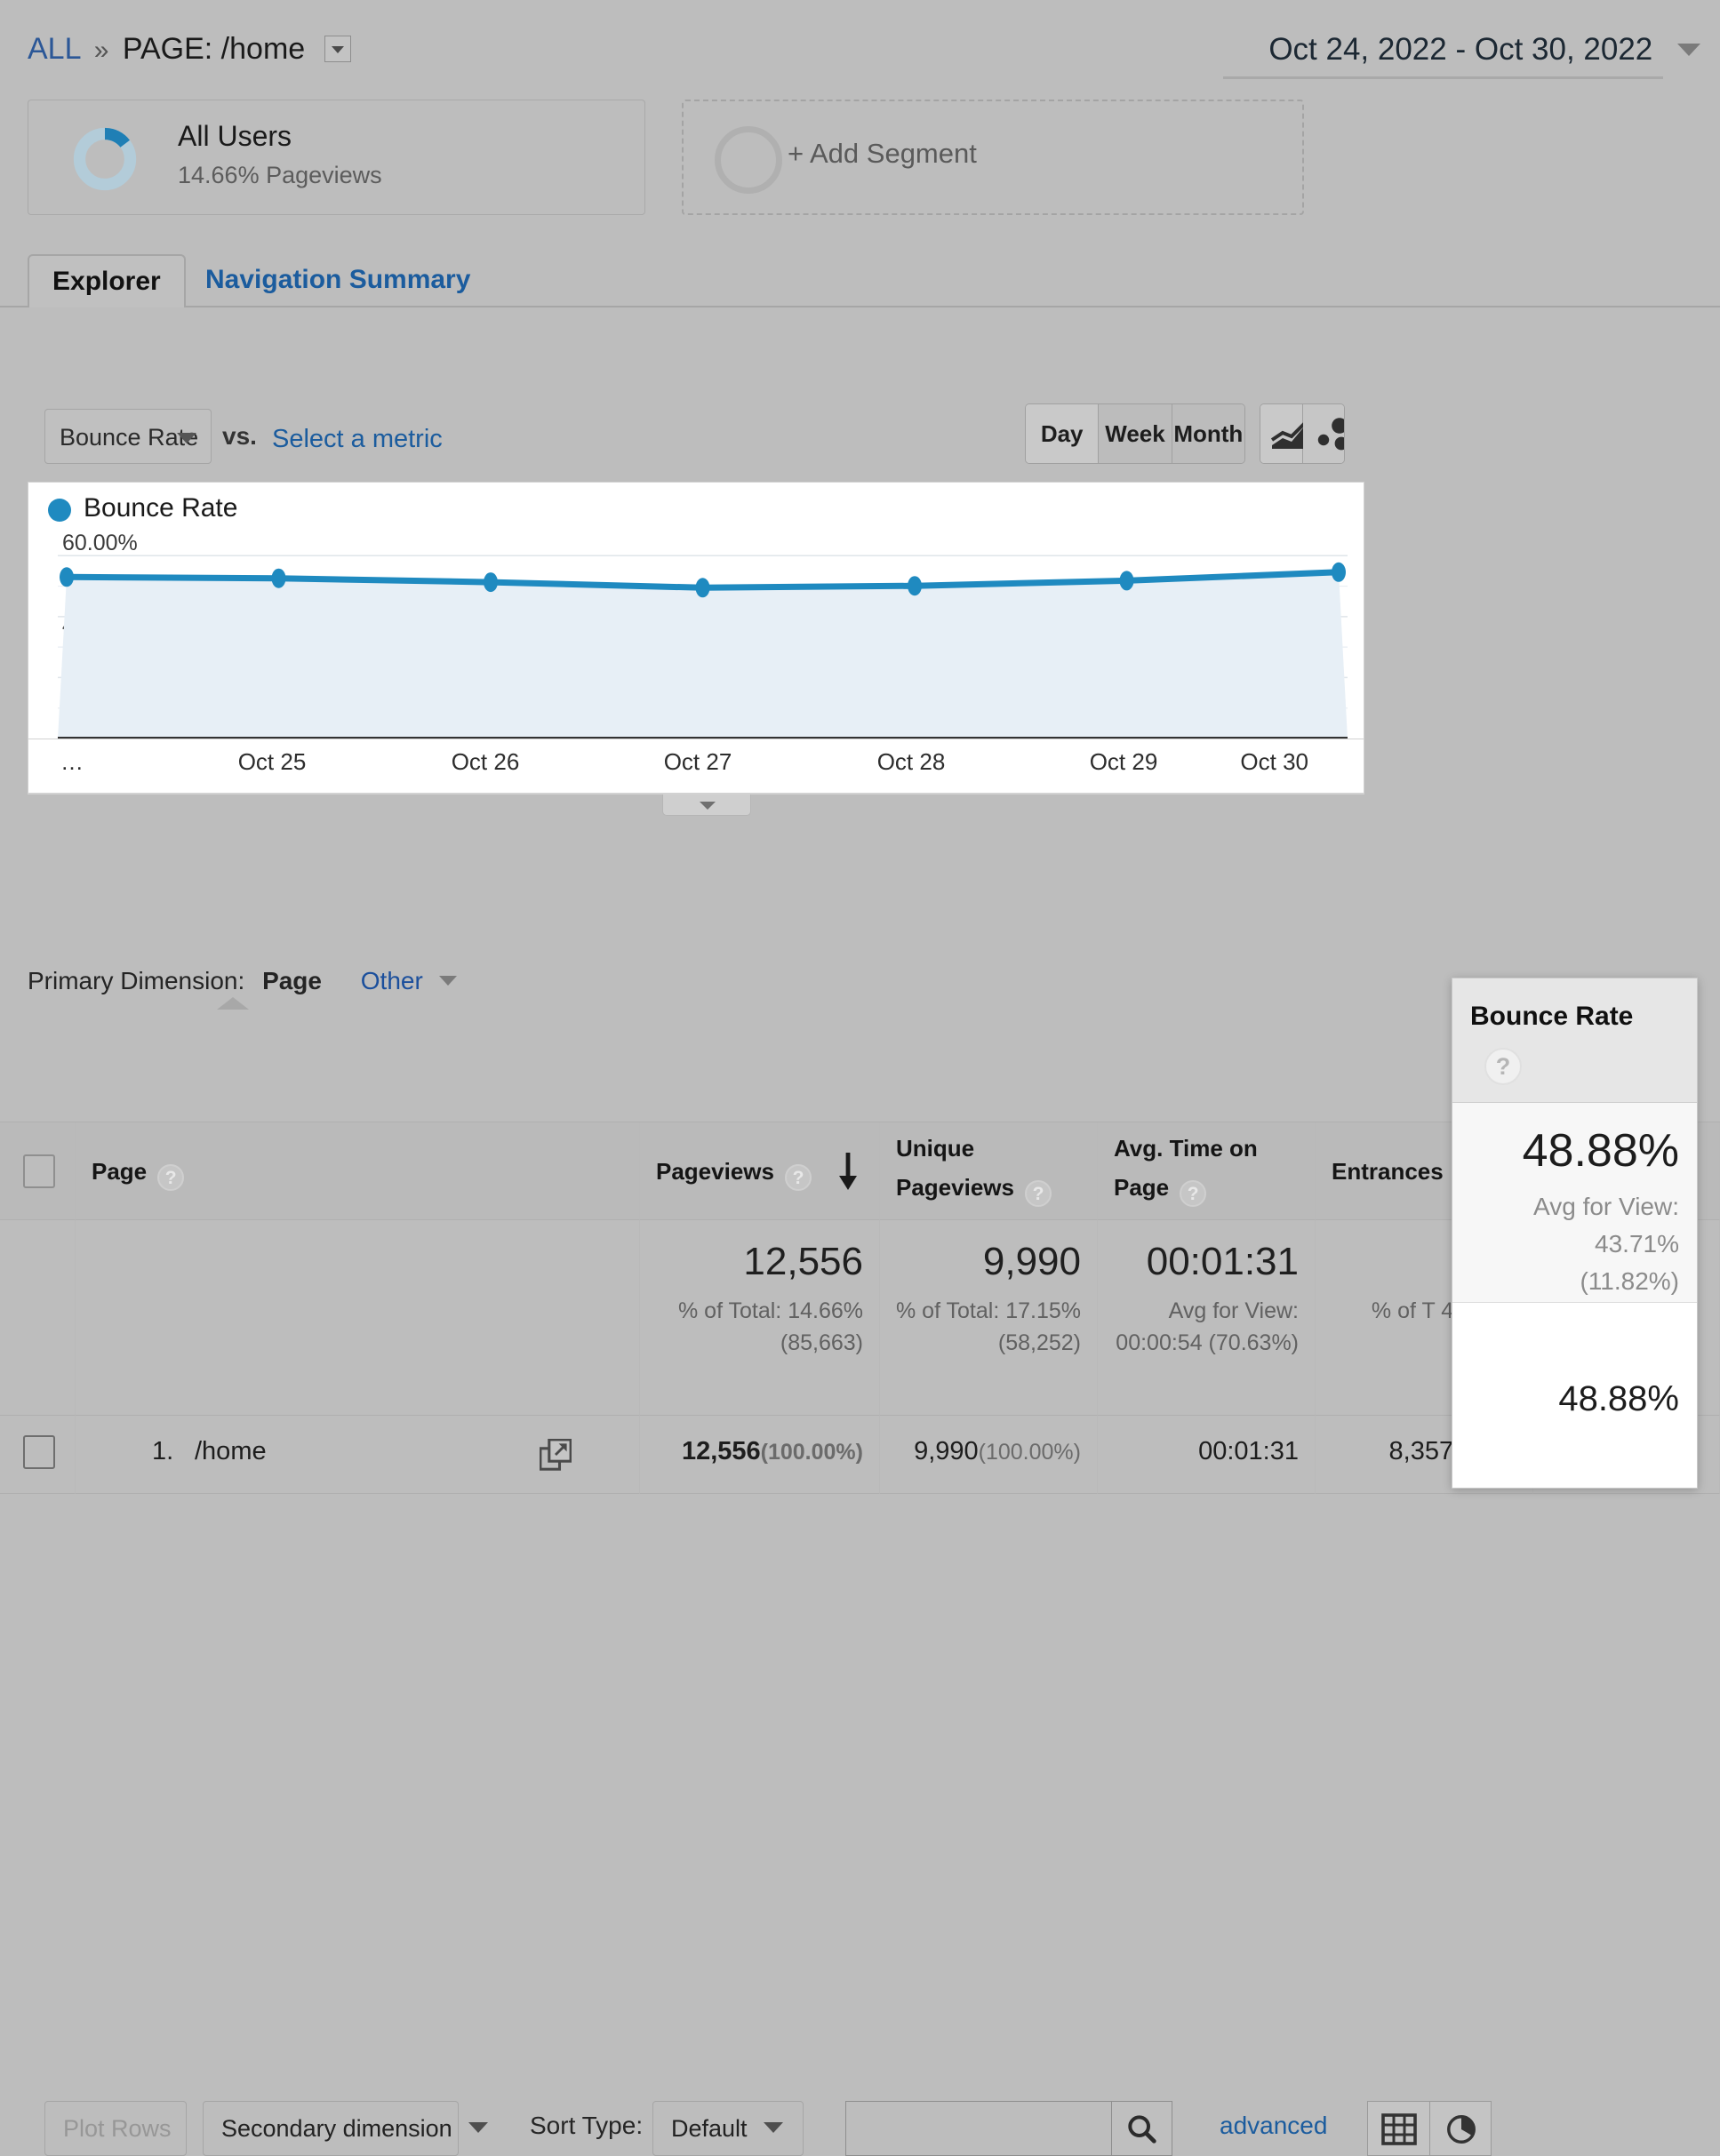 This screenshot has width=1720, height=2156. I want to click on chart-type-toggle-group, so click(1302, 433).